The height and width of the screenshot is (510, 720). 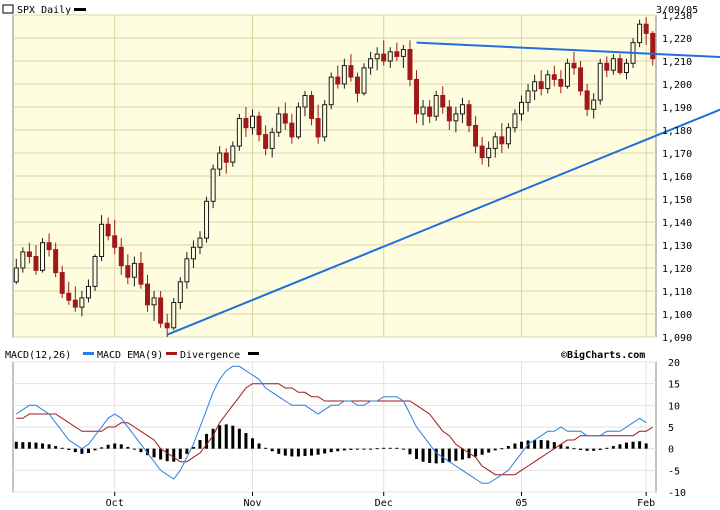 What do you see at coordinates (253, 353) in the screenshot?
I see `divergence-legend-swatch` at bounding box center [253, 353].